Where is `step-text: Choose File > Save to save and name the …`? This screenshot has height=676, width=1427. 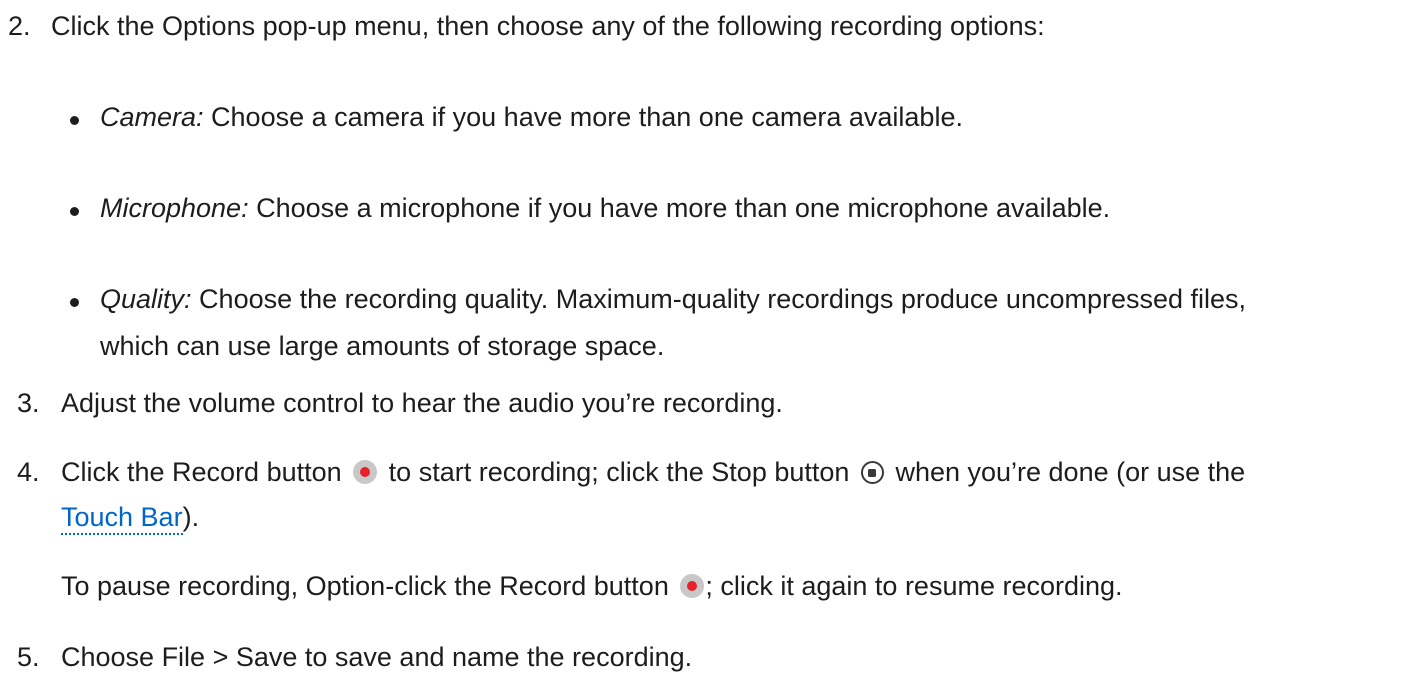
step-text: Choose File > Save to save and name the … is located at coordinates (377, 657).